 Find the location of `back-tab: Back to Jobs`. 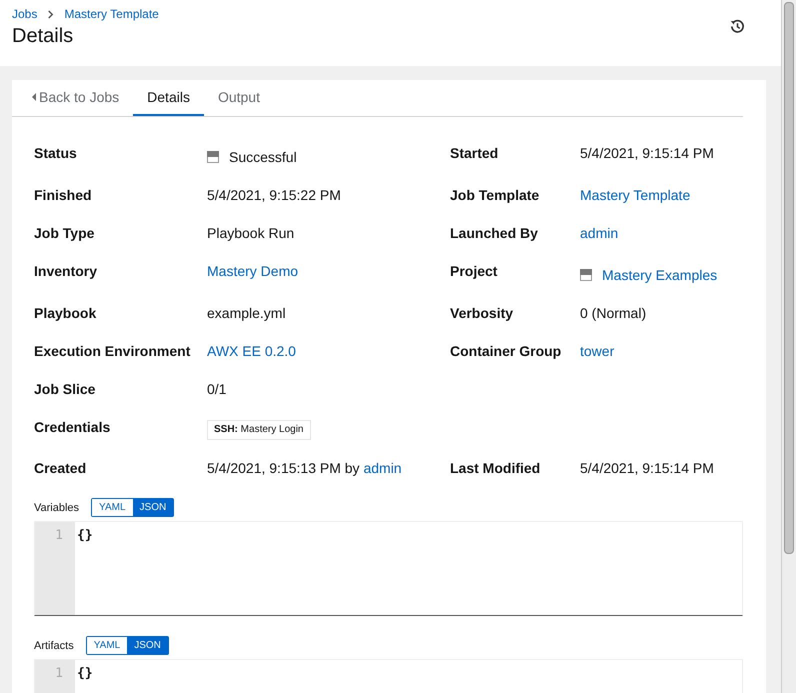

back-tab: Back to Jobs is located at coordinates (80, 98).